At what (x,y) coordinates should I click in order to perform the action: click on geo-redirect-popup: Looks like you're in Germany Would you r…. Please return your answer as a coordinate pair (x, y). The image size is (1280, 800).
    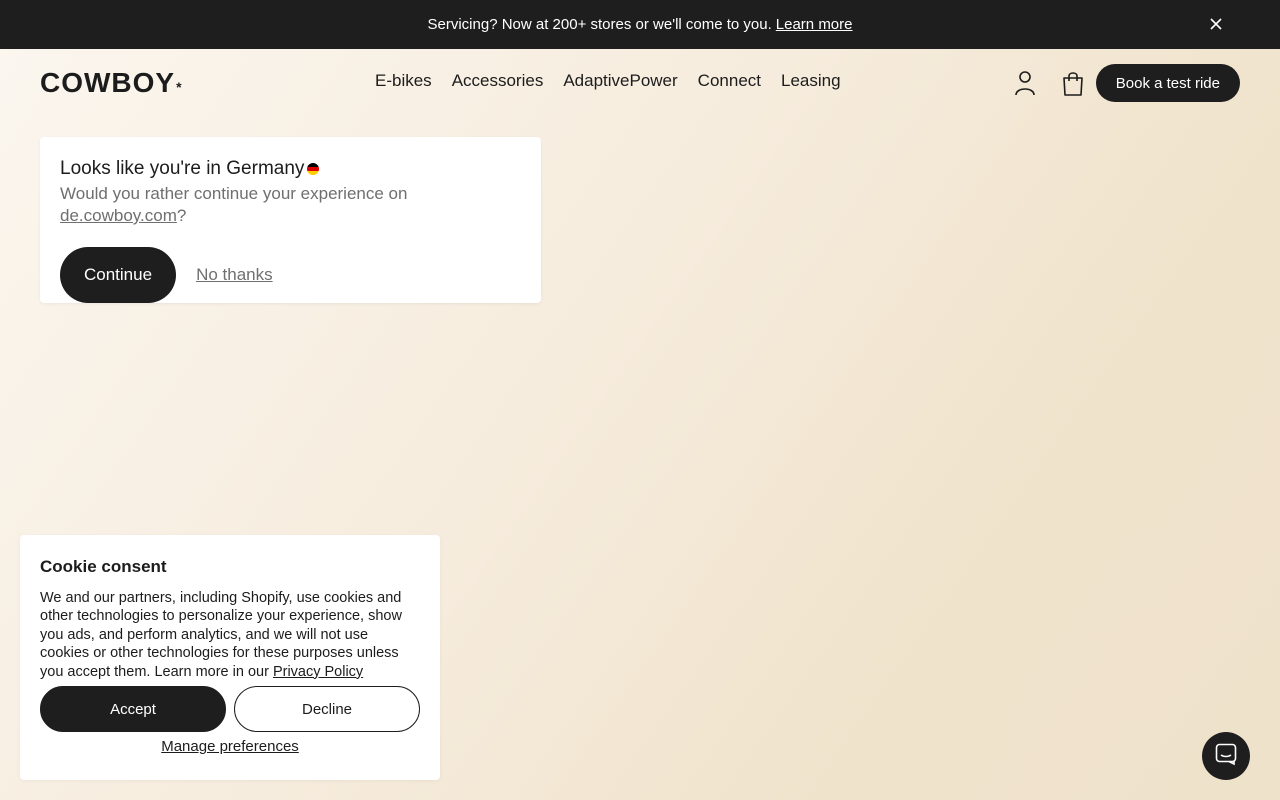
    Looking at the image, I should click on (290, 220).